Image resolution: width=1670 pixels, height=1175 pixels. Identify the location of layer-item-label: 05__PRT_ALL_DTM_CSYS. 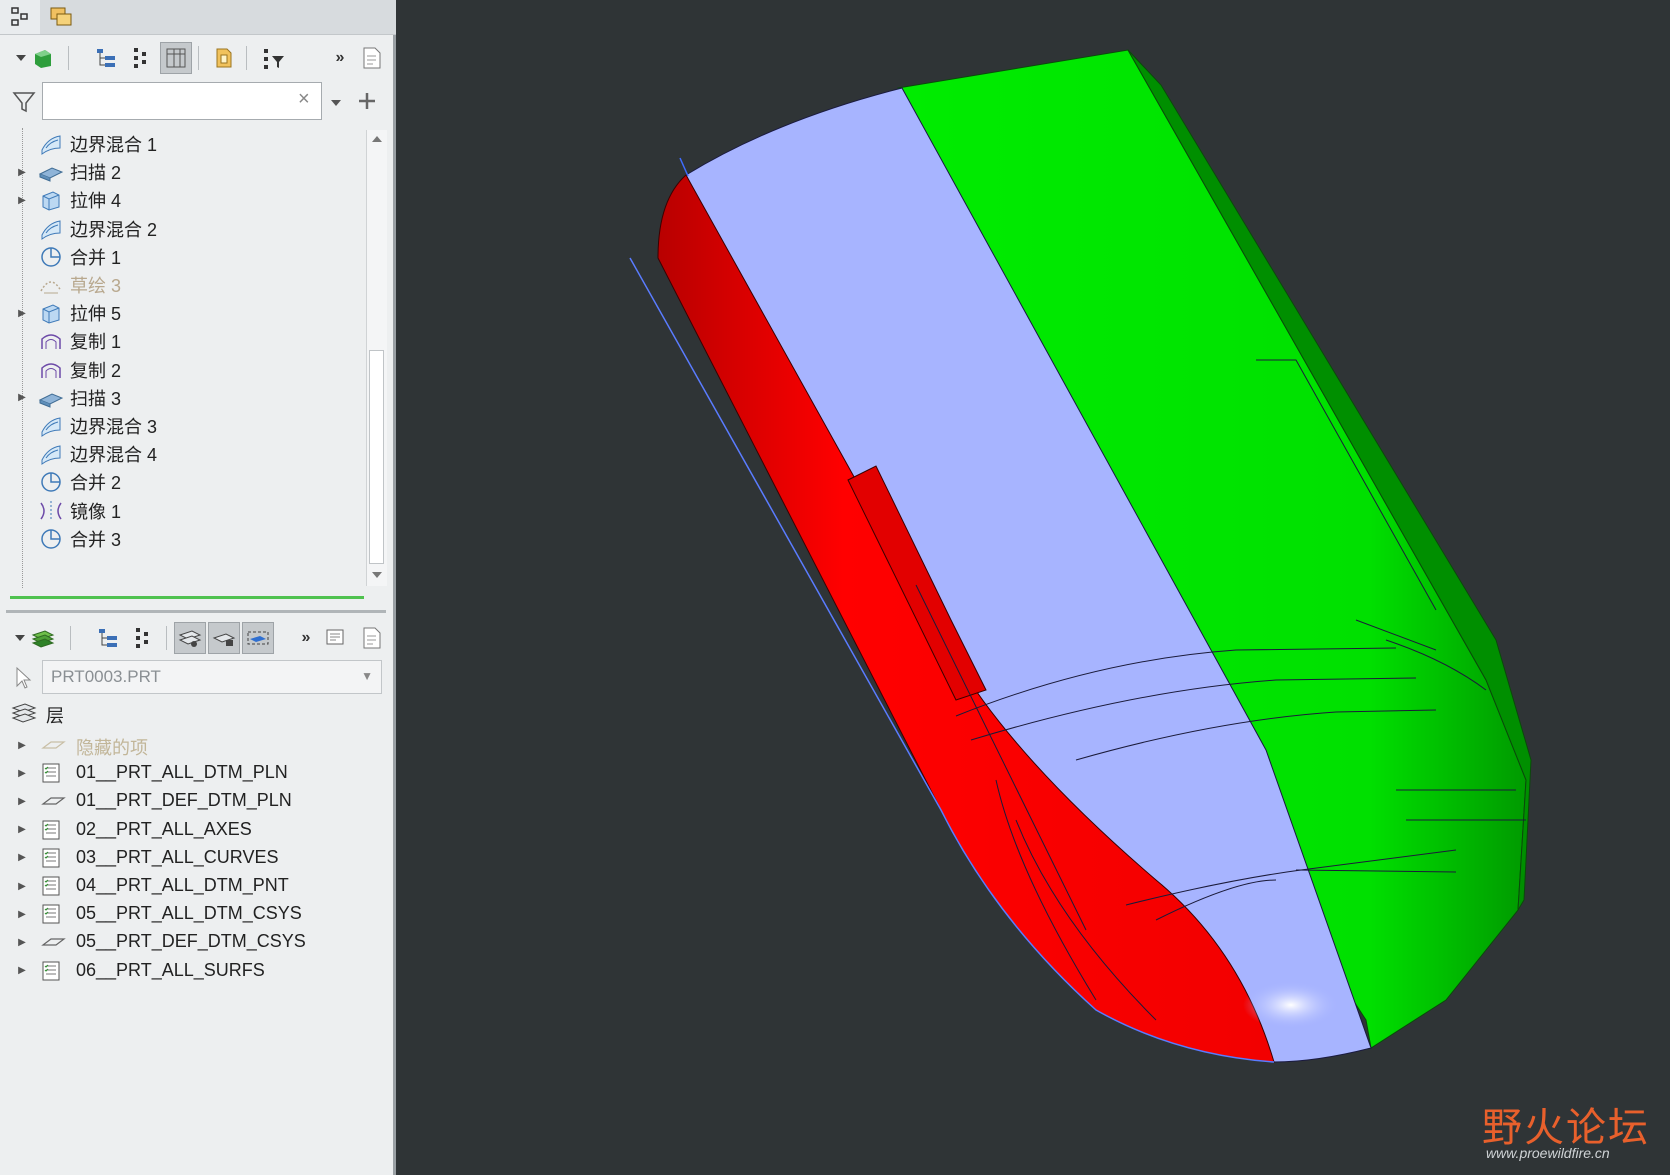
(189, 913).